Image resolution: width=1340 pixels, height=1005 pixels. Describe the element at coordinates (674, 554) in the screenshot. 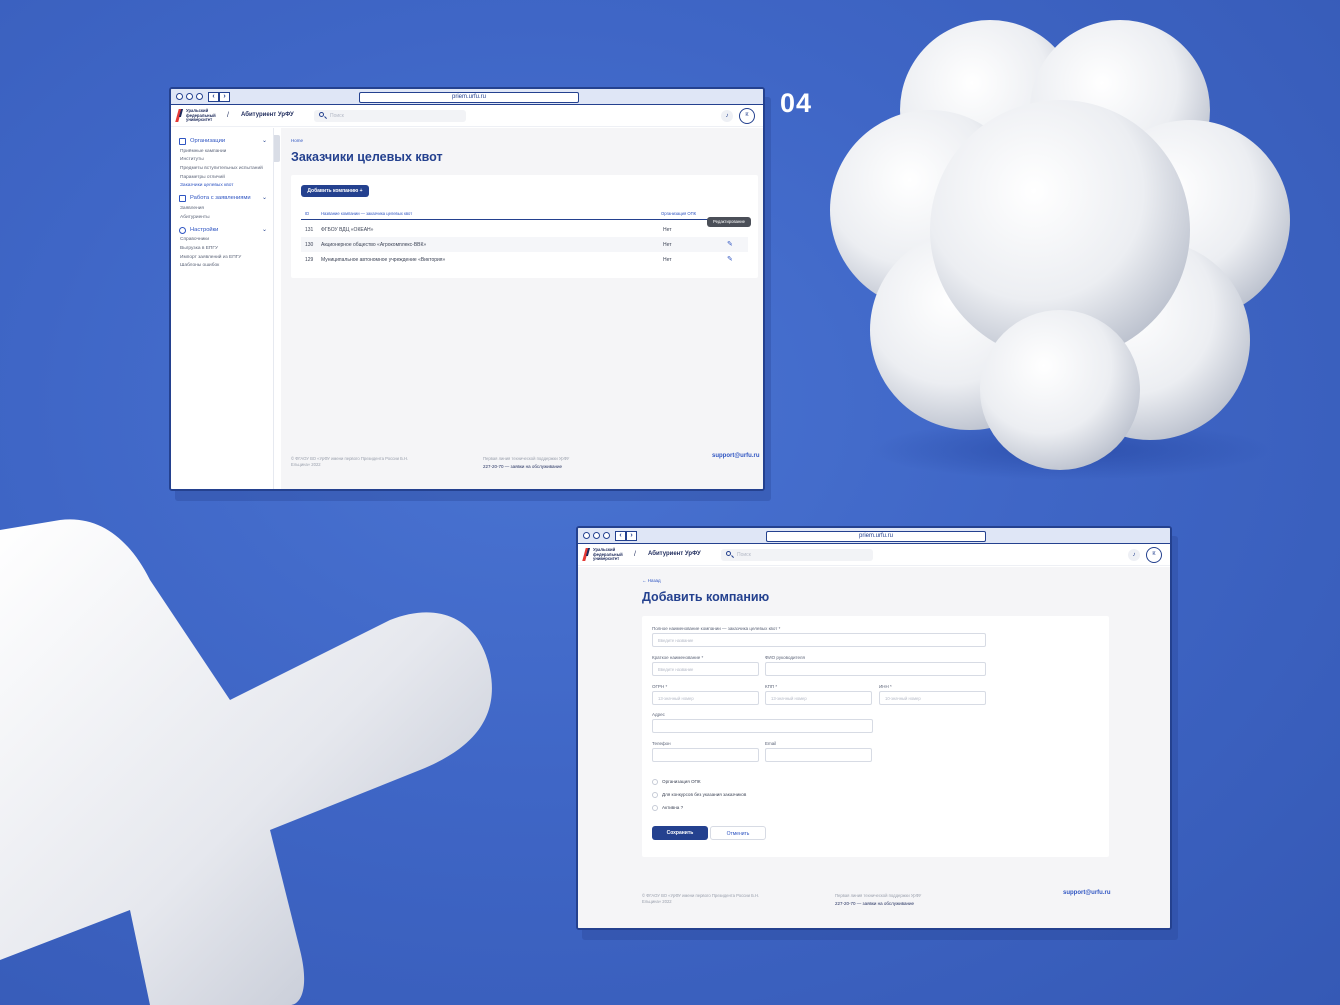

I see `app-title: Абитуриент УрФУ` at that location.